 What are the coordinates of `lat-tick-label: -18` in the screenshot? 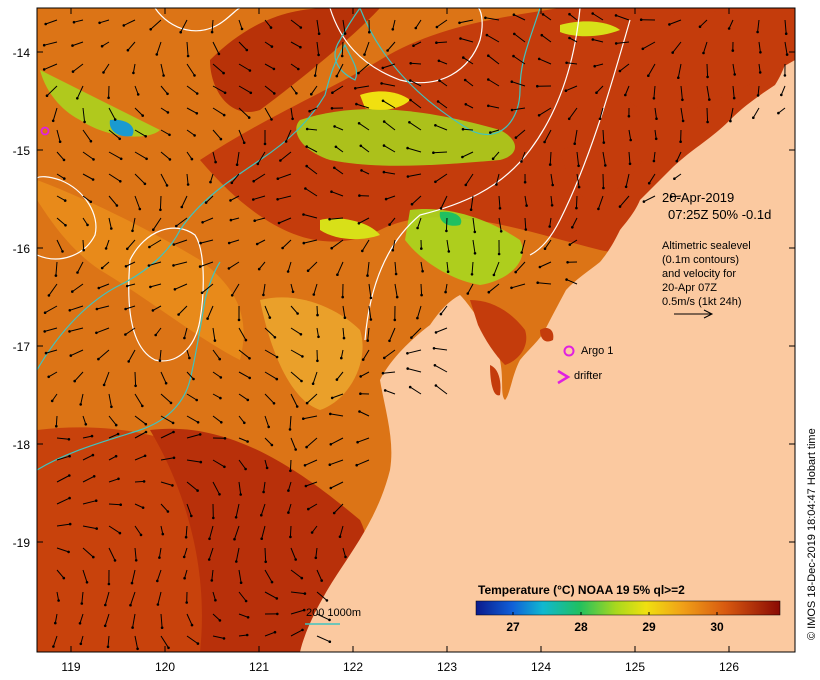 It's located at (21, 445).